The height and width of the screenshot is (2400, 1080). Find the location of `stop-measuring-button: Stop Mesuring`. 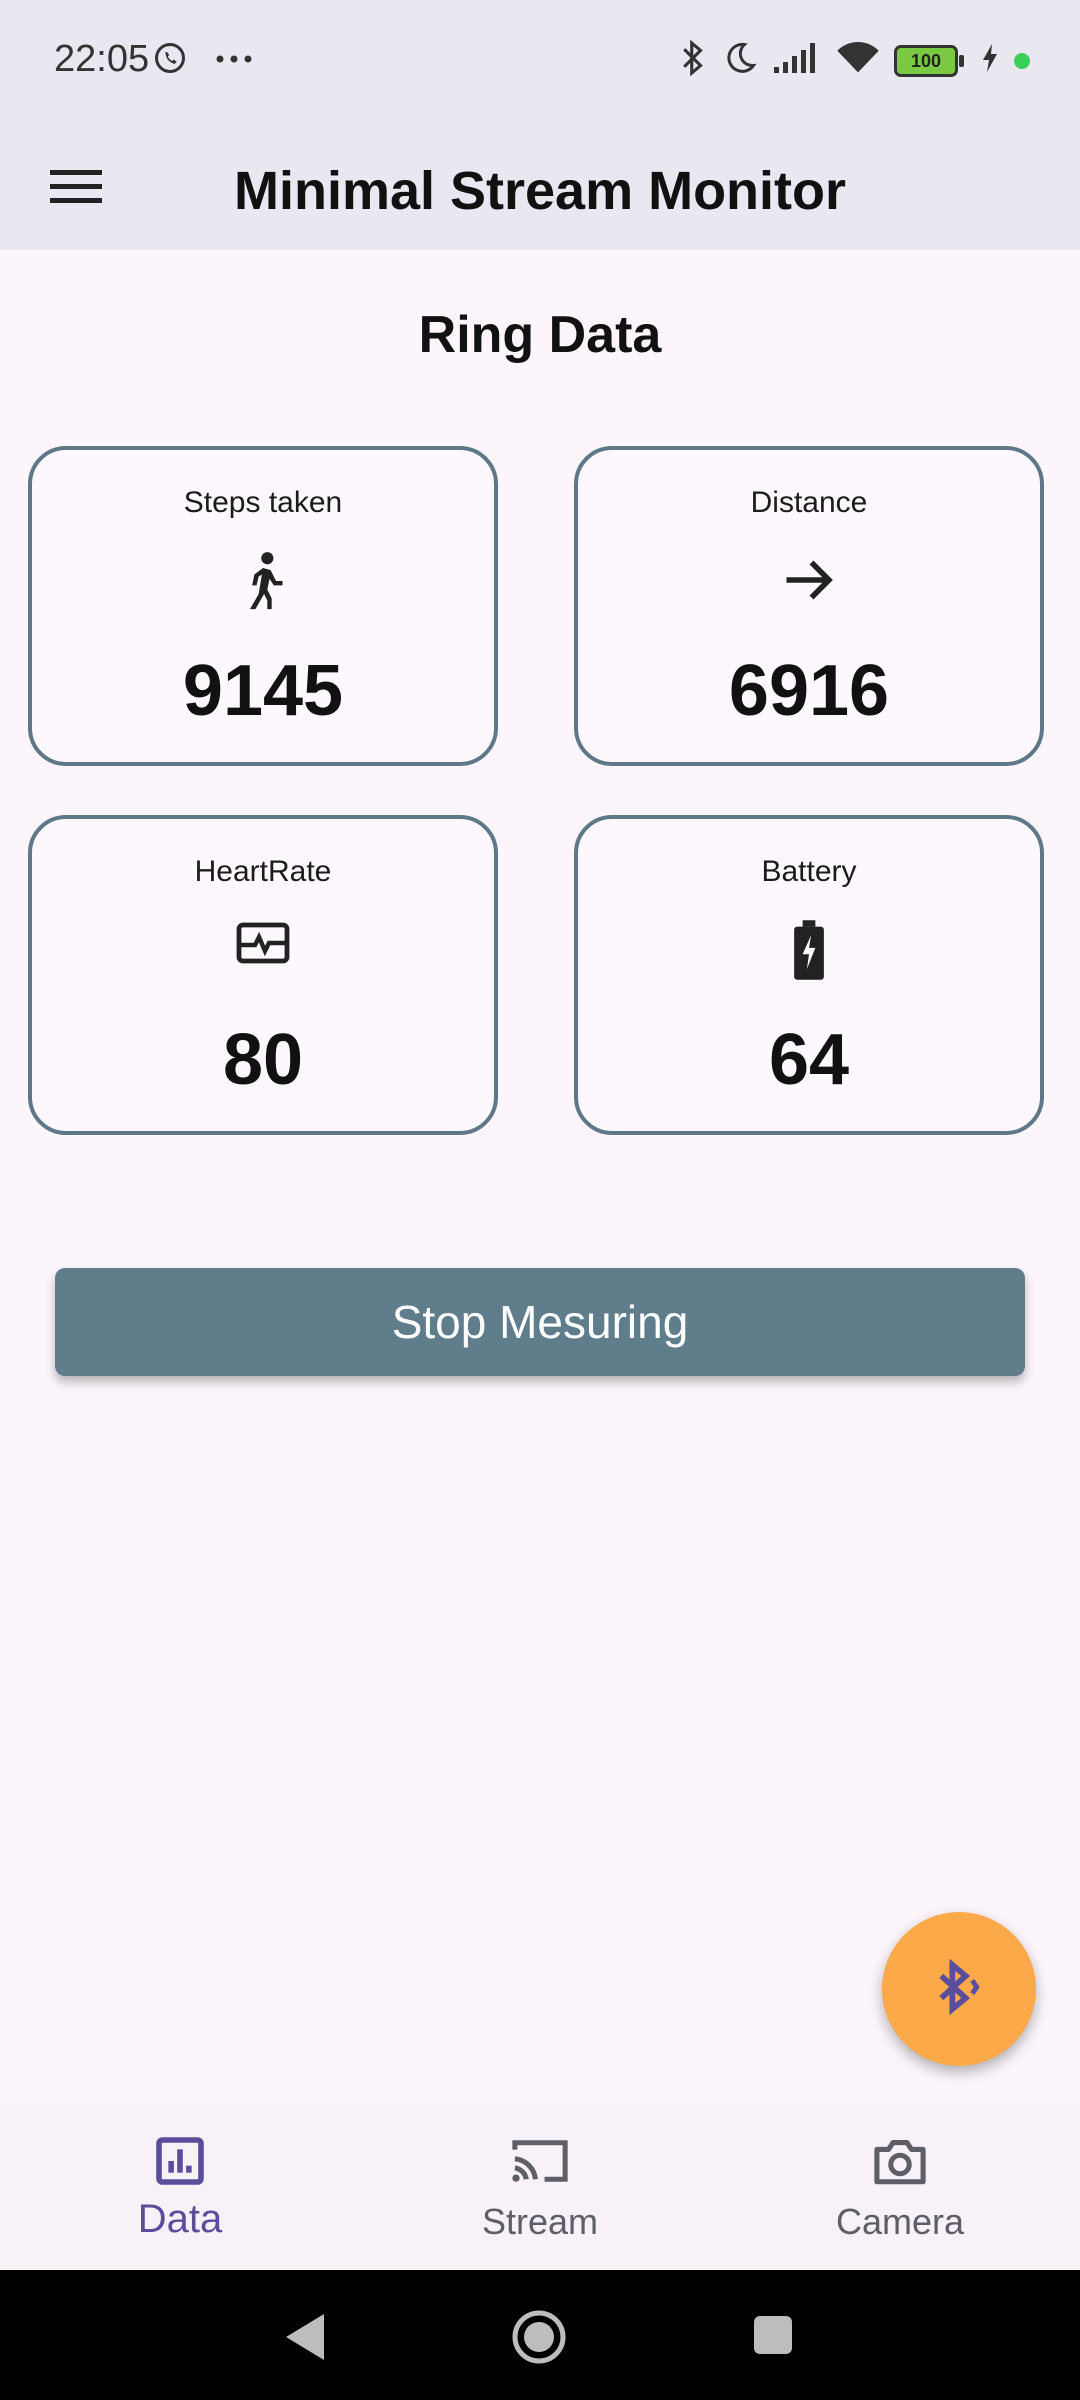

stop-measuring-button: Stop Mesuring is located at coordinates (540, 1322).